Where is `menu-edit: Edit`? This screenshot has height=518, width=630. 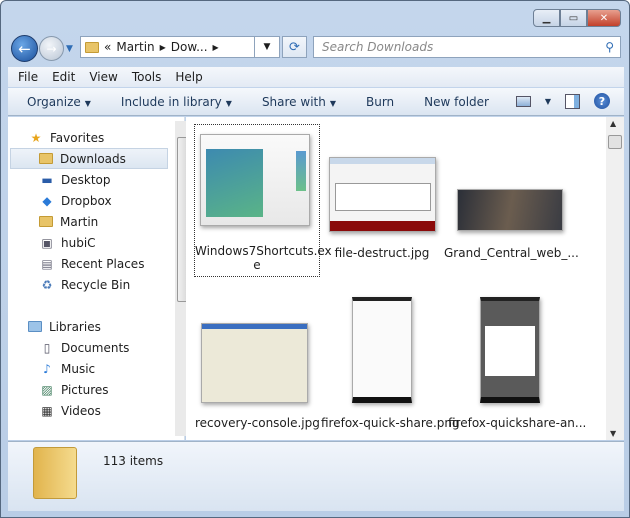 menu-edit: Edit is located at coordinates (63, 77).